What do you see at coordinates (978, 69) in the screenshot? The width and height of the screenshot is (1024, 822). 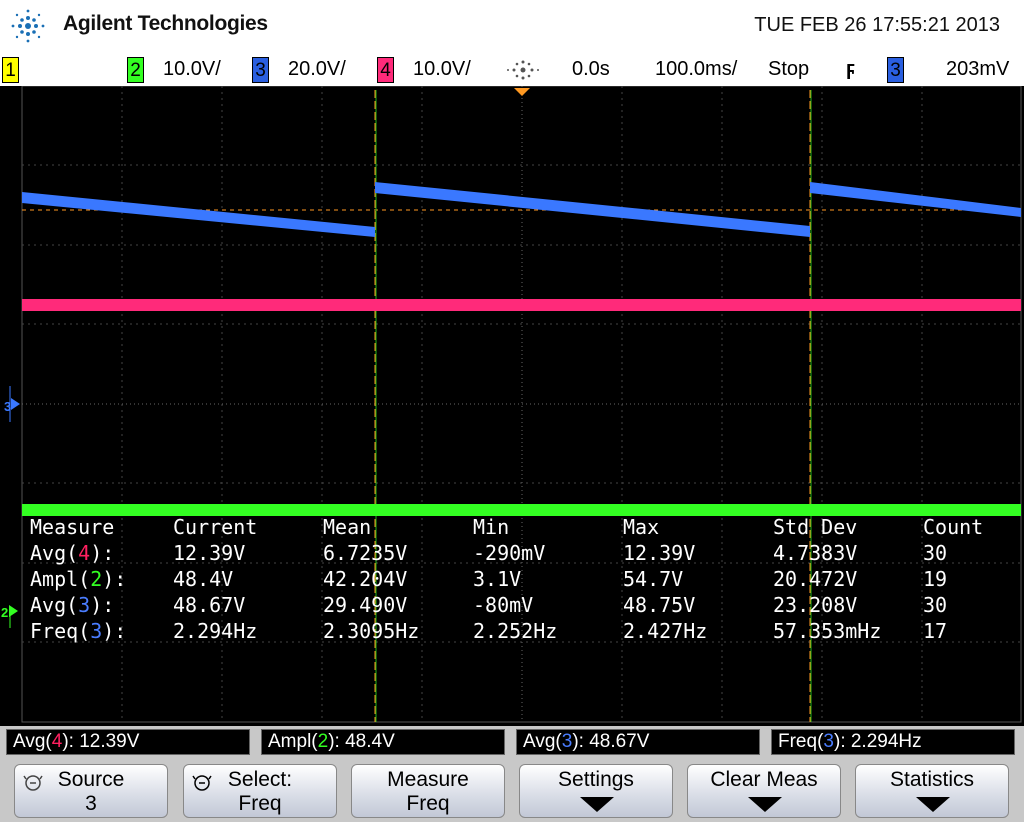 I see `trigger-level: 203mV` at bounding box center [978, 69].